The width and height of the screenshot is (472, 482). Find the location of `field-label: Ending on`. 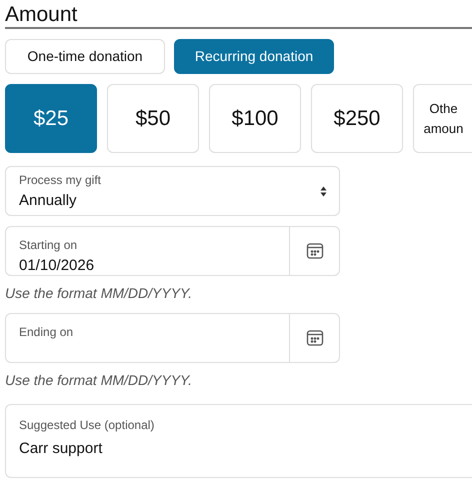

field-label: Ending on is located at coordinates (46, 332).